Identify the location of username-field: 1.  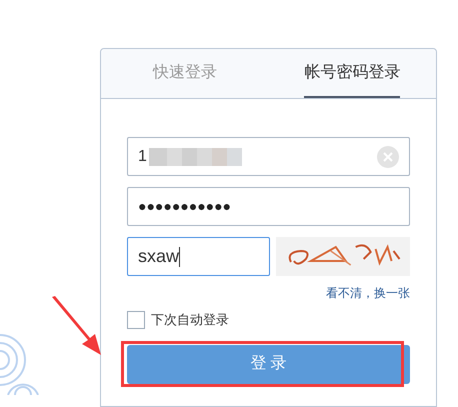
(268, 156).